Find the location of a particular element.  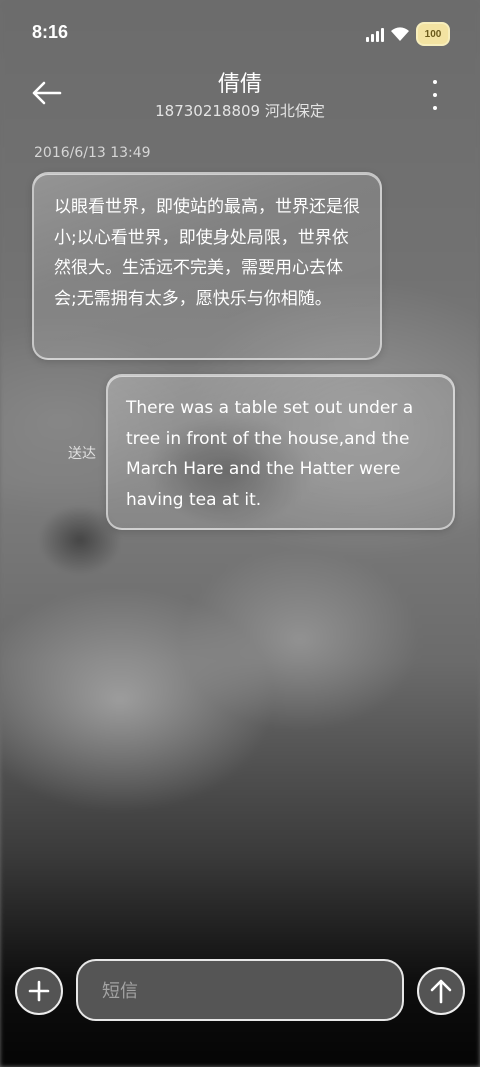

add-attachment-button is located at coordinates (39, 991).